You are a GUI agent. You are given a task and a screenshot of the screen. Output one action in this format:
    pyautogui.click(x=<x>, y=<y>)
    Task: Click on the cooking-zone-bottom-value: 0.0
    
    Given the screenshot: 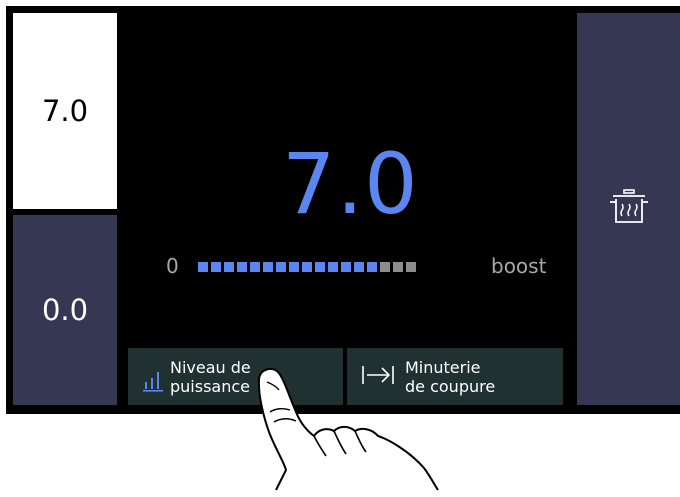 What is the action you would take?
    pyautogui.click(x=65, y=310)
    